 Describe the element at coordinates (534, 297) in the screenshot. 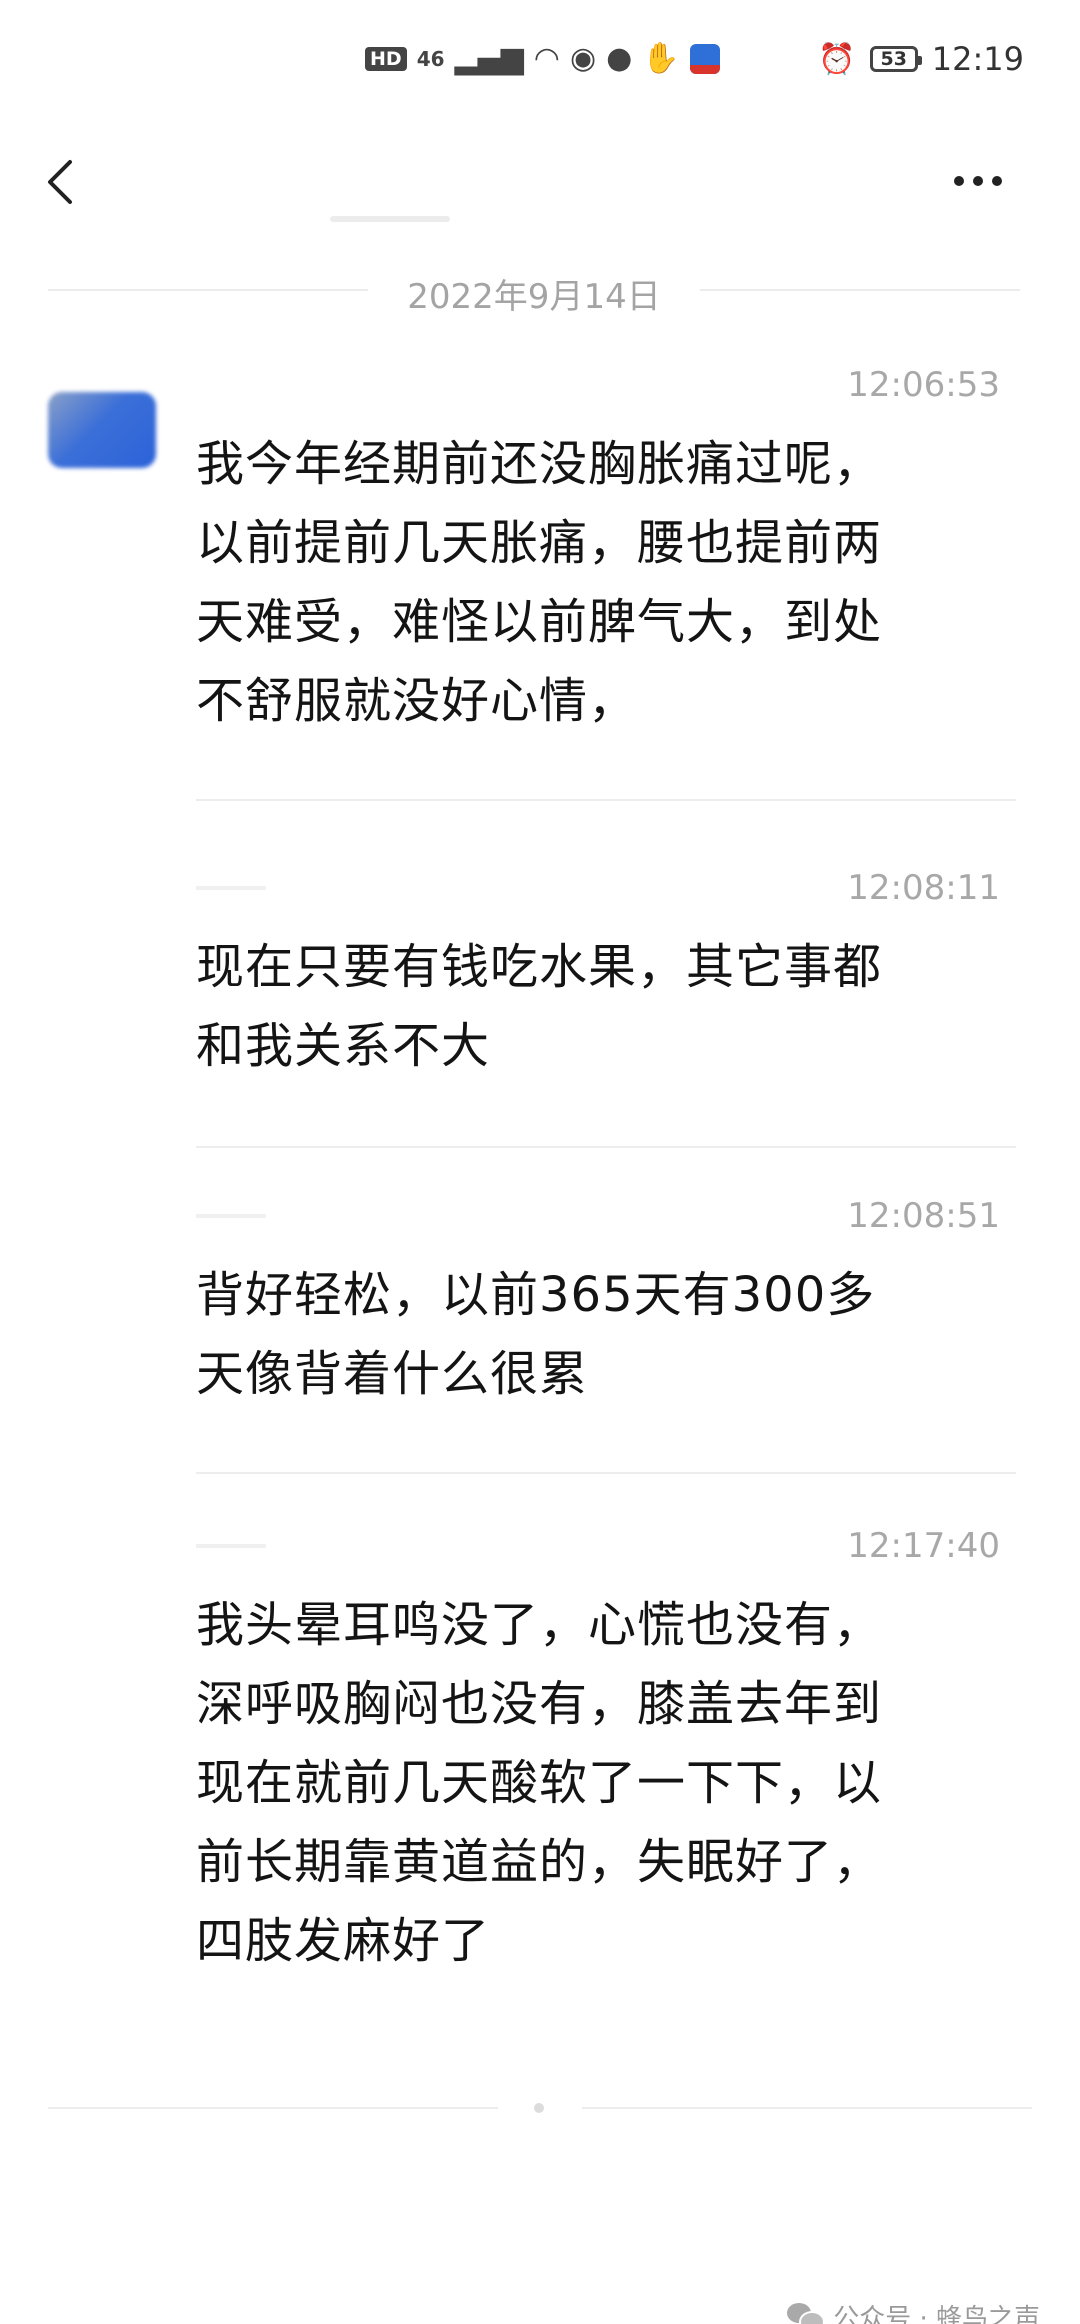

I see `date-label: 2022年9月14日` at that location.